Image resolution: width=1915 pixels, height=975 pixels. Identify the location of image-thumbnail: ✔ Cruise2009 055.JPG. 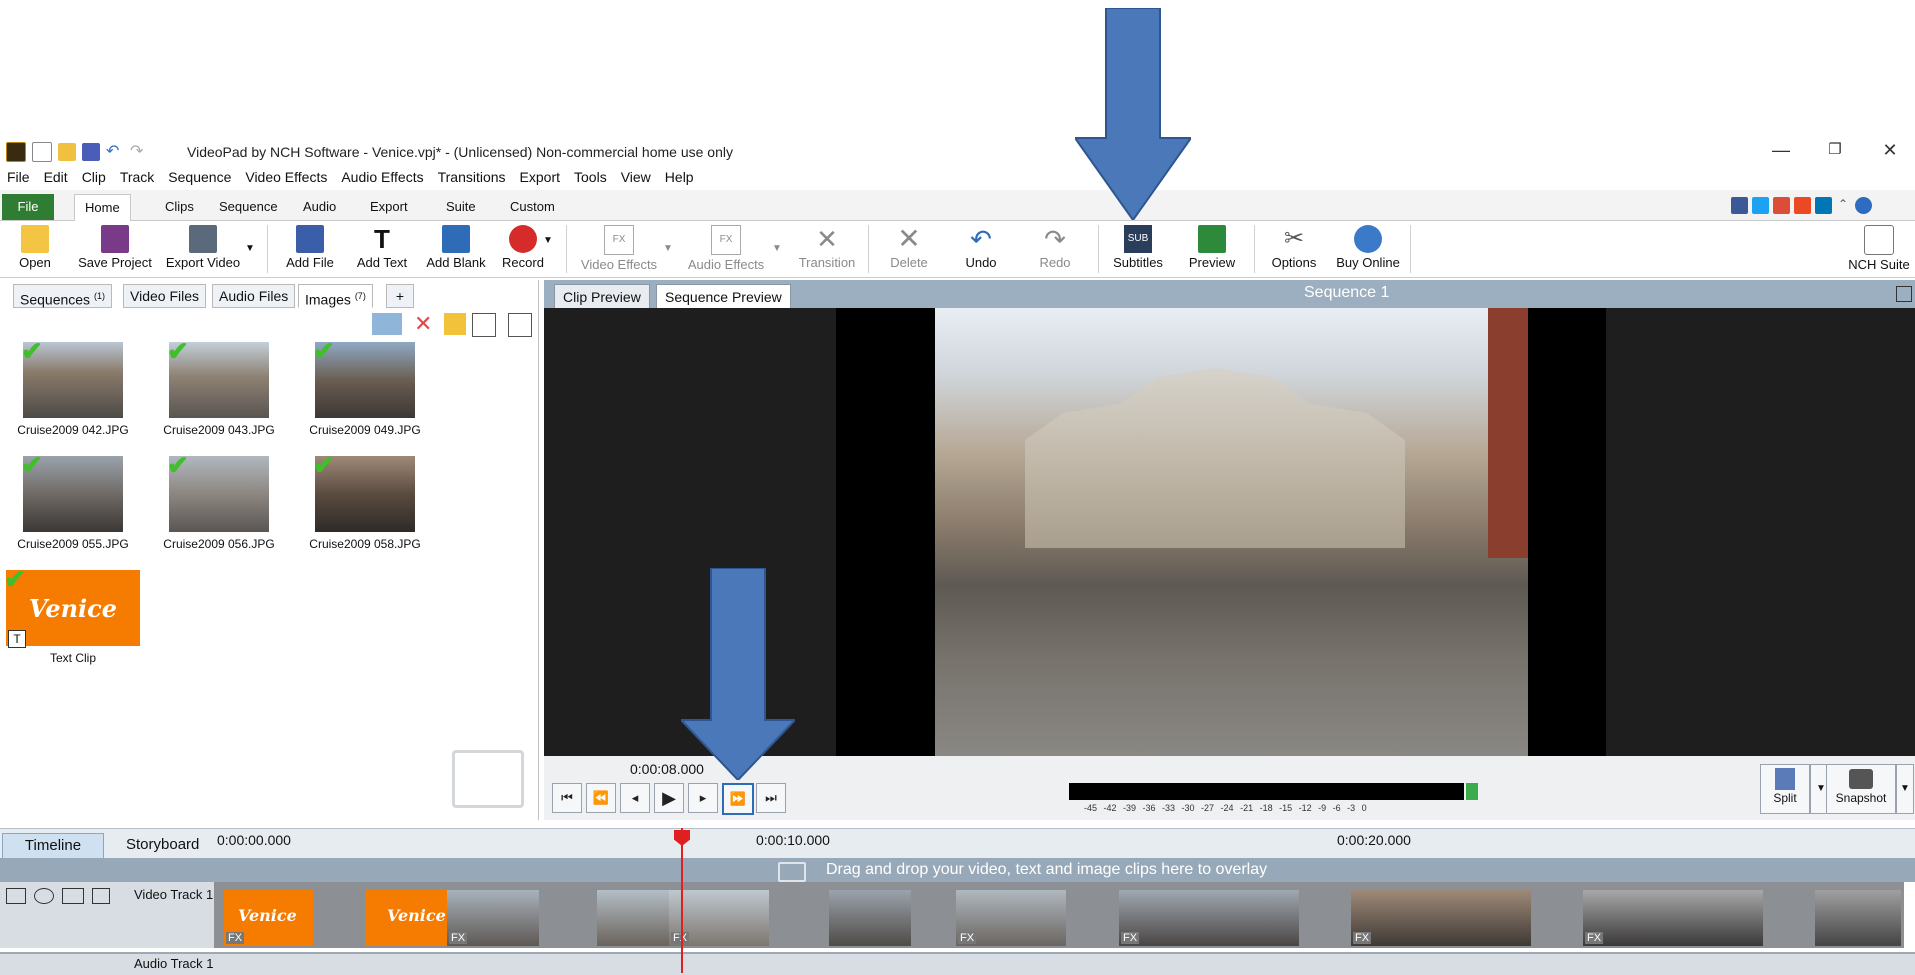
(73, 501).